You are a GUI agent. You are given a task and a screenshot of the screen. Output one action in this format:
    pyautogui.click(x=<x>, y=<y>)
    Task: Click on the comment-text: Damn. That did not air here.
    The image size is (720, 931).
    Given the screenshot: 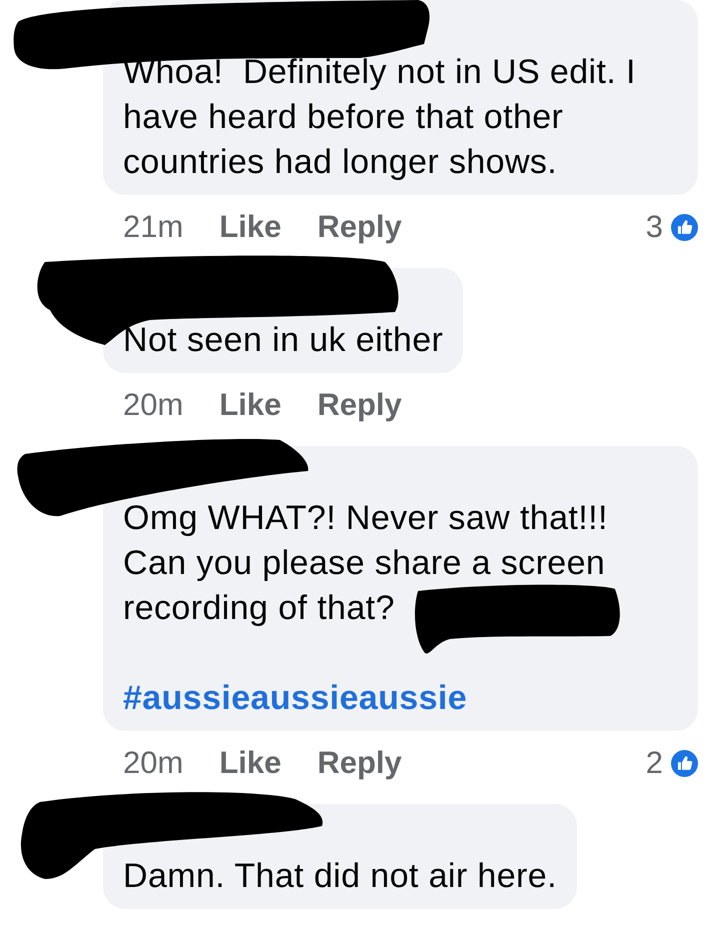 What is the action you would take?
    pyautogui.click(x=340, y=876)
    